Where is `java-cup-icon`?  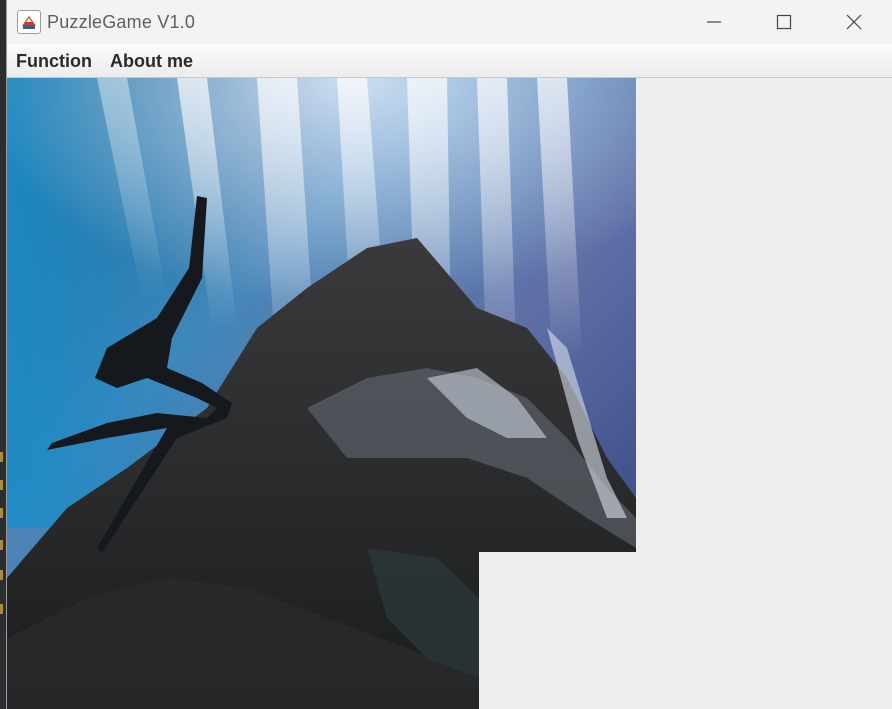
java-cup-icon is located at coordinates (29, 22).